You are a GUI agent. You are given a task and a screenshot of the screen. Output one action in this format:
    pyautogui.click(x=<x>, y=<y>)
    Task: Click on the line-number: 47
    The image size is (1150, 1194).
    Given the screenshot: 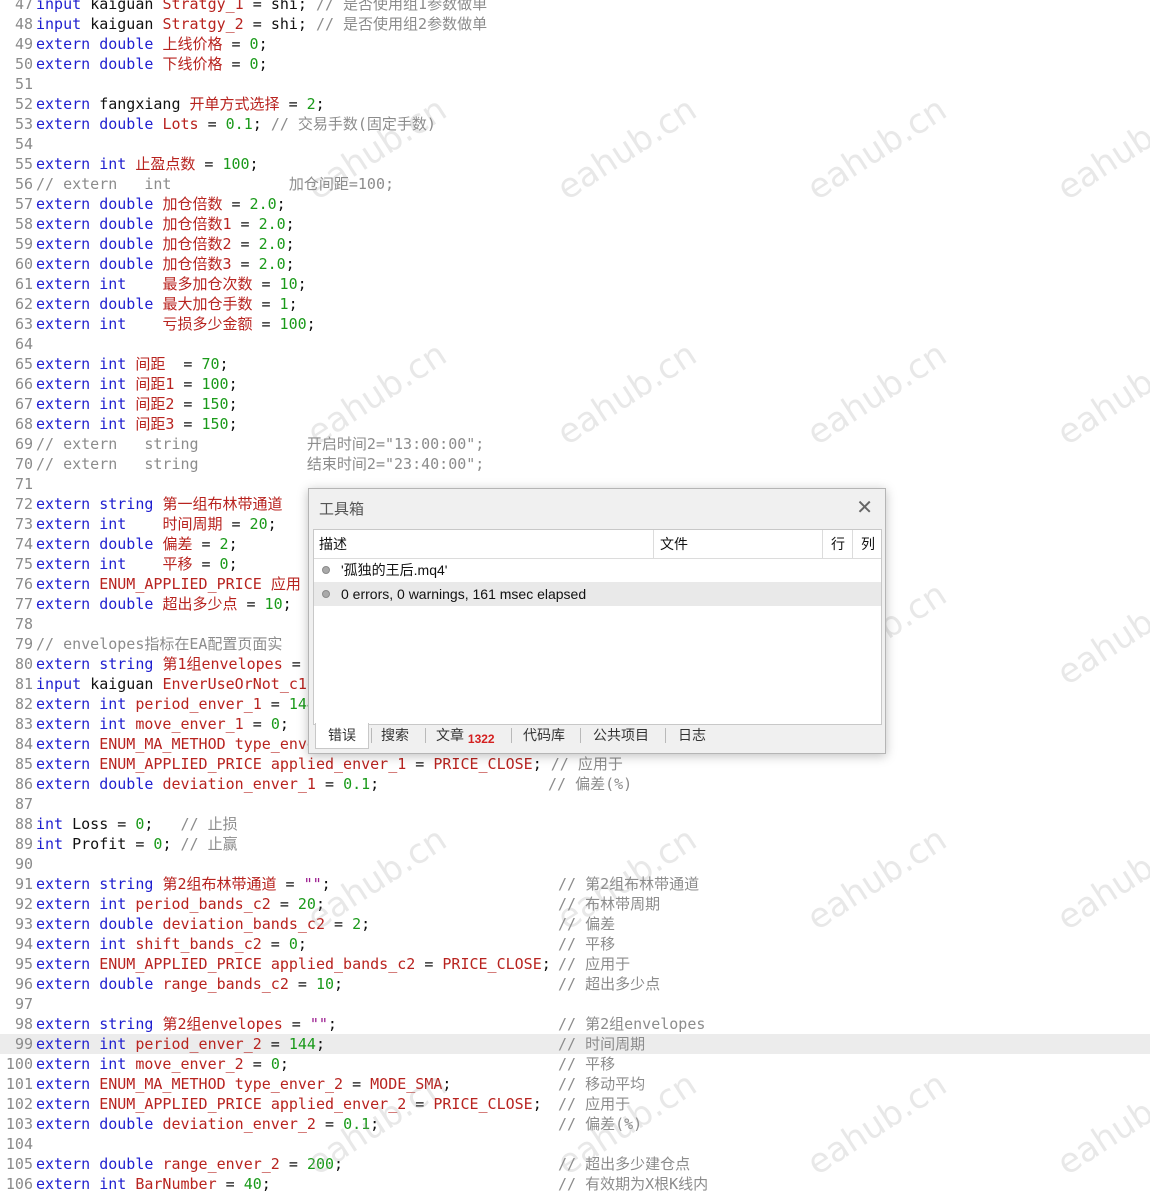 What is the action you would take?
    pyautogui.click(x=23, y=6)
    